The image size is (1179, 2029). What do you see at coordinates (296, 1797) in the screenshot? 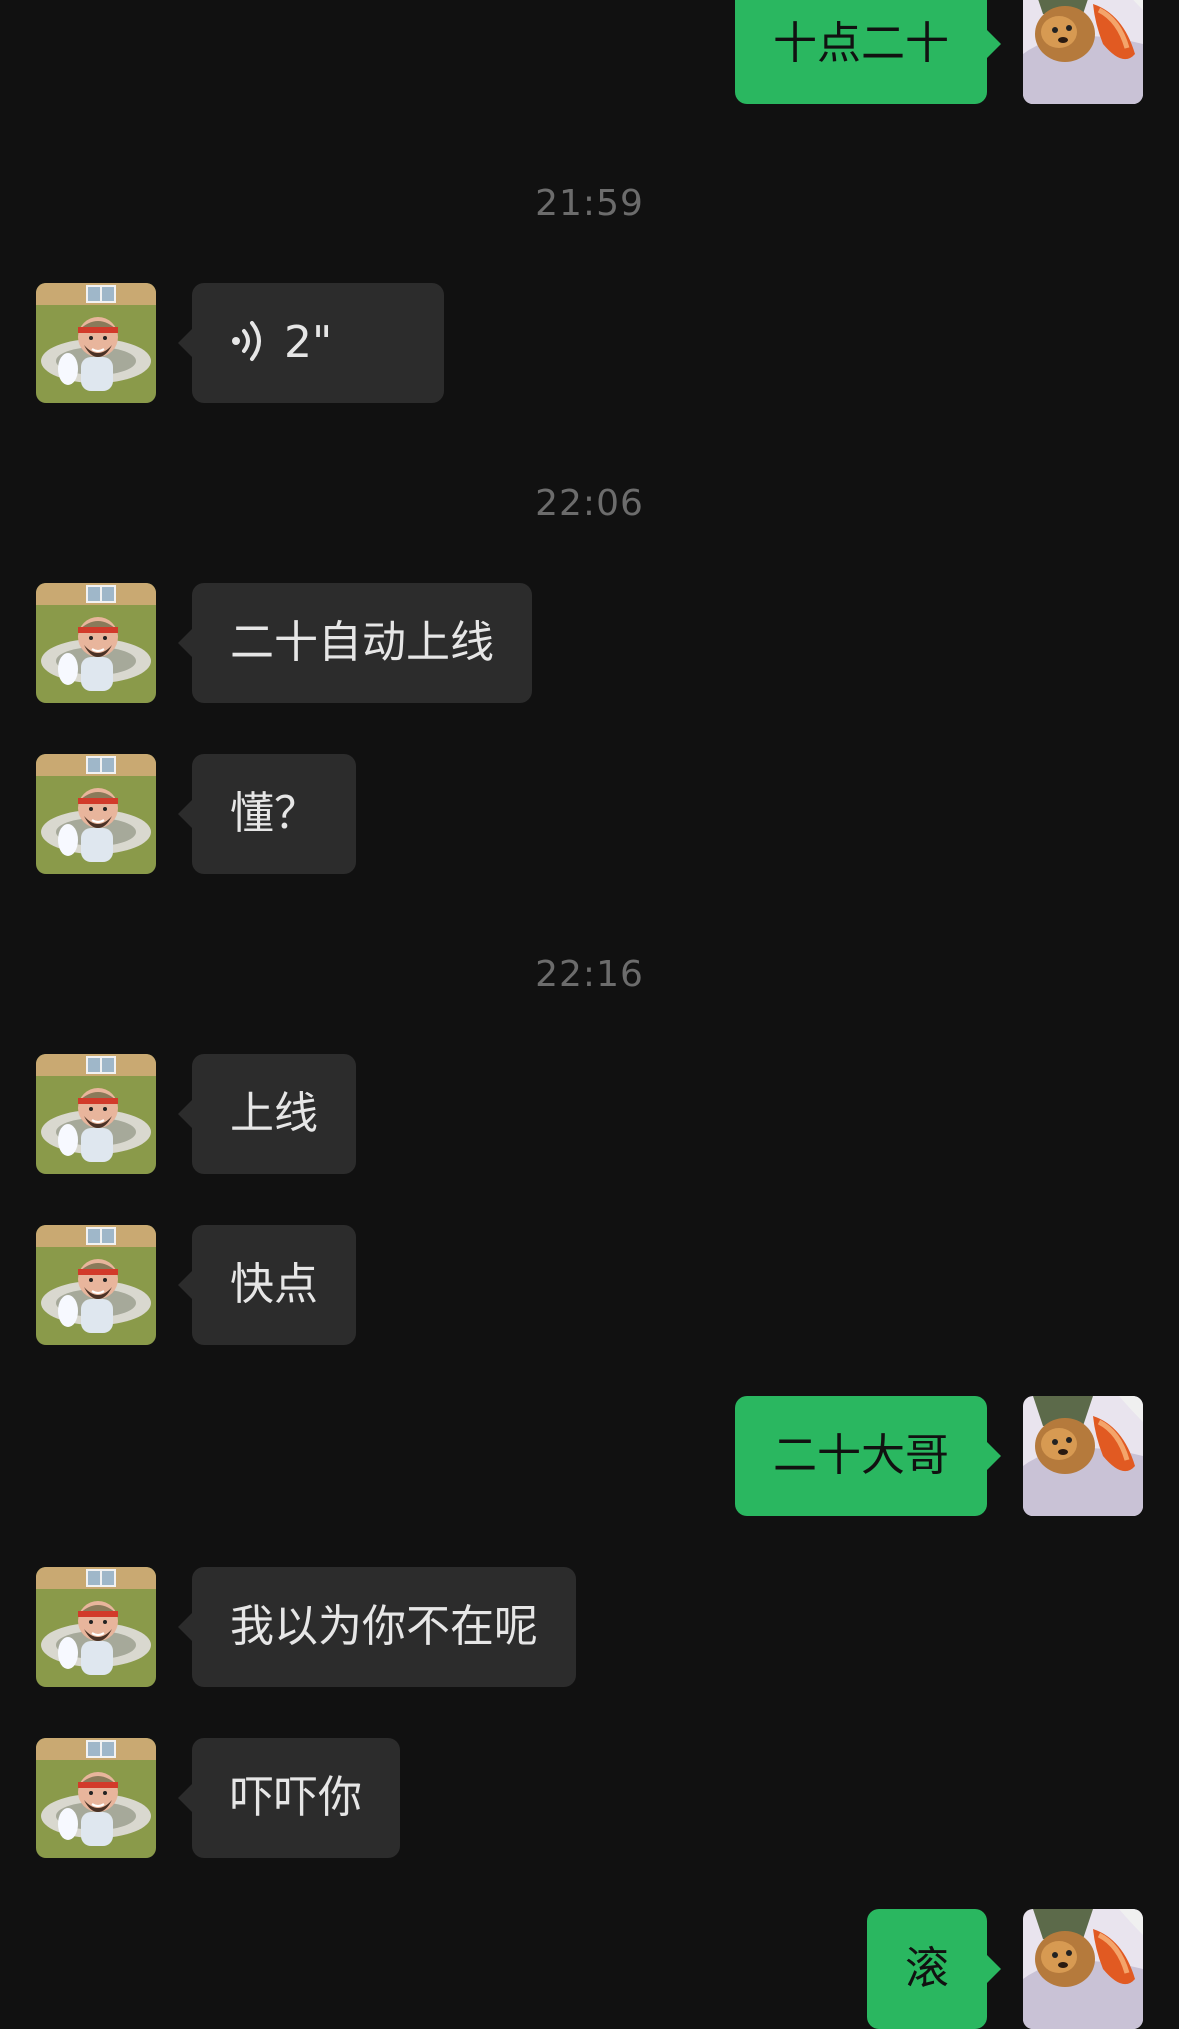
I see `message-text: 吓吓你` at bounding box center [296, 1797].